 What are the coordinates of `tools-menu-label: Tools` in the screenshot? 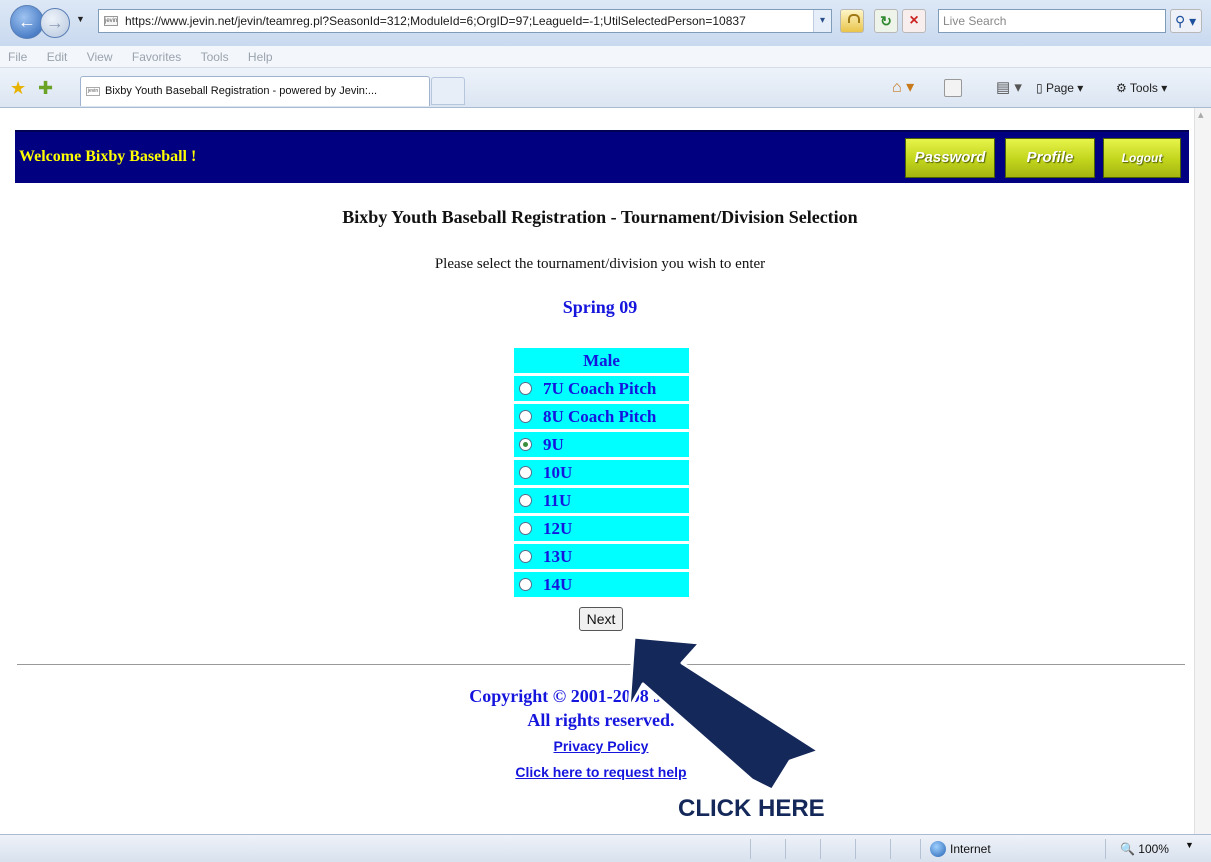 It's located at (1143, 88).